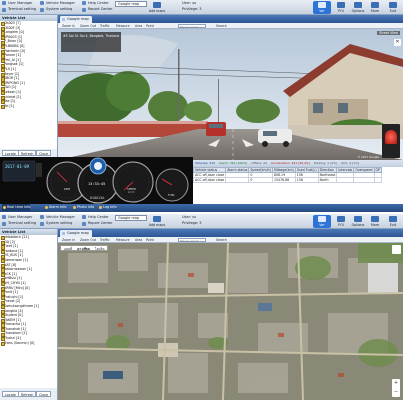  What do you see at coordinates (396, 392) in the screenshot?
I see `zoom-out-icon: −` at bounding box center [396, 392].